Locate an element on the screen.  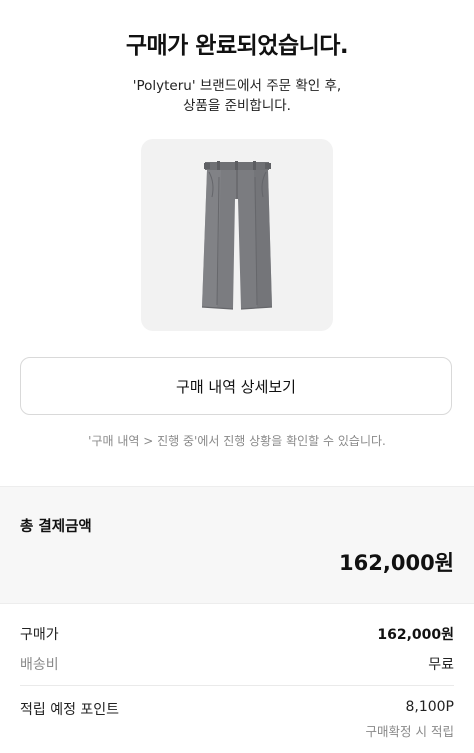
expected-points-value: 8,100P is located at coordinates (429, 707).